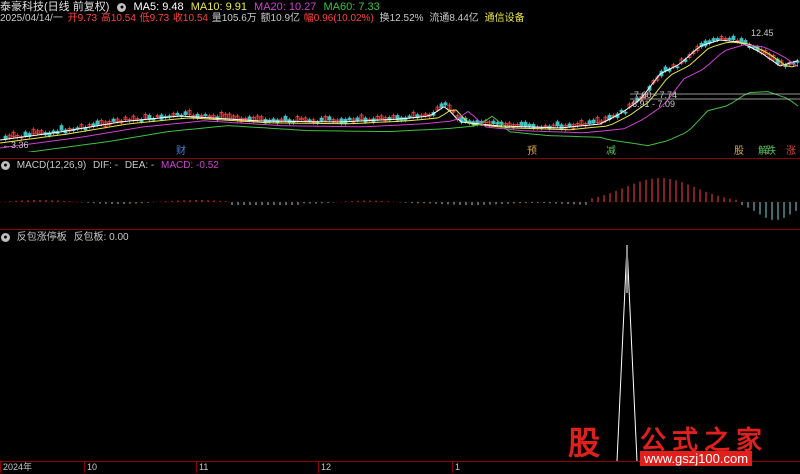 This screenshot has height=474, width=800. I want to click on indicator-value: 反包板: 0.00, so click(101, 237).